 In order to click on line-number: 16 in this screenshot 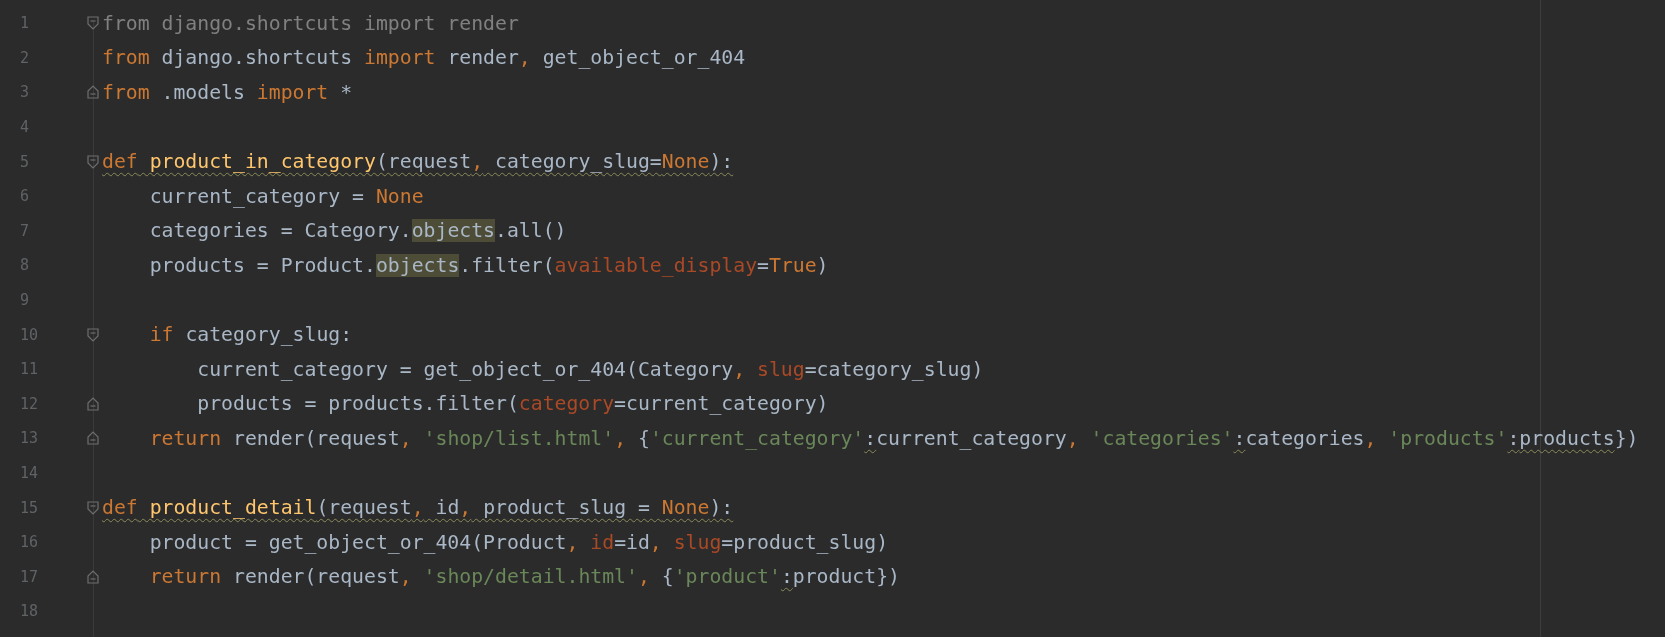, I will do `click(29, 542)`.